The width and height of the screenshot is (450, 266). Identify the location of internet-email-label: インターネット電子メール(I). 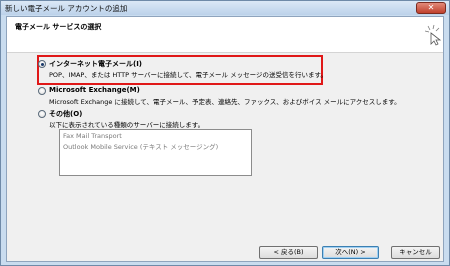
(95, 64).